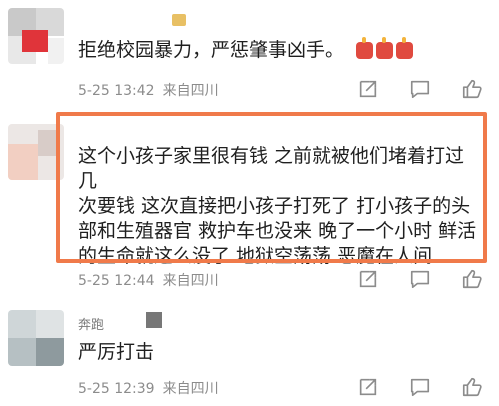 This screenshot has height=406, width=499. I want to click on comment-meta: 5-25 12:39 来自四川, so click(148, 388).